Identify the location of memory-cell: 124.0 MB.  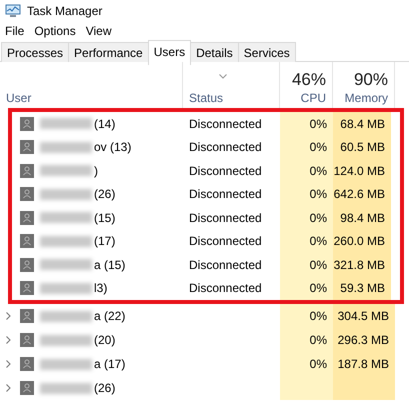
(362, 170).